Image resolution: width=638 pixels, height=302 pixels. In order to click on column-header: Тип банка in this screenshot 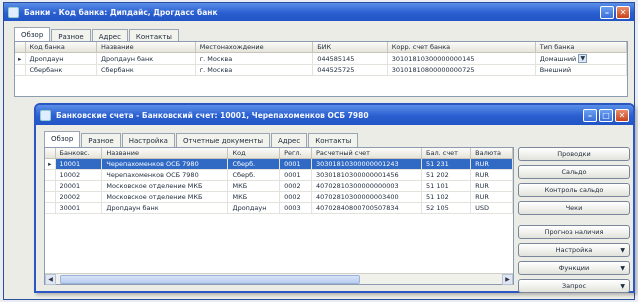, I will do `click(581, 47)`.